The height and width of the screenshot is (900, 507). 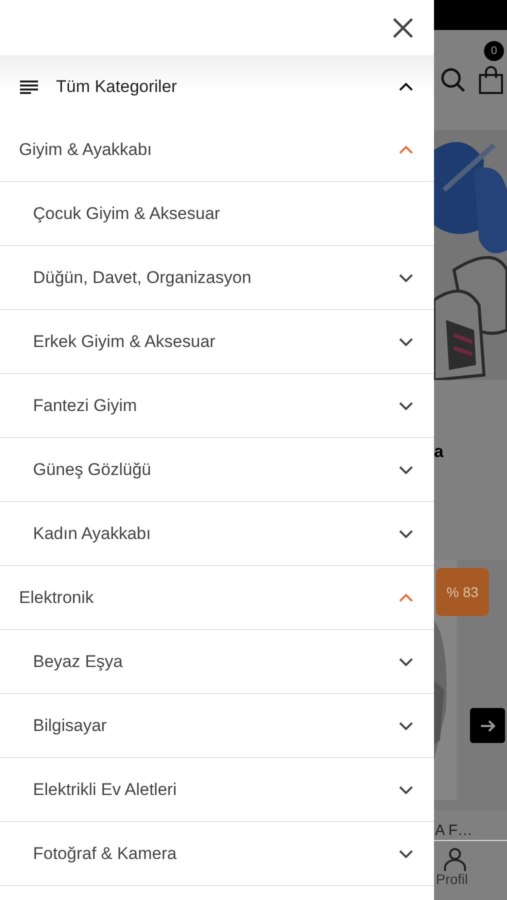 What do you see at coordinates (406, 87) in the screenshot?
I see `chevron-up-icon` at bounding box center [406, 87].